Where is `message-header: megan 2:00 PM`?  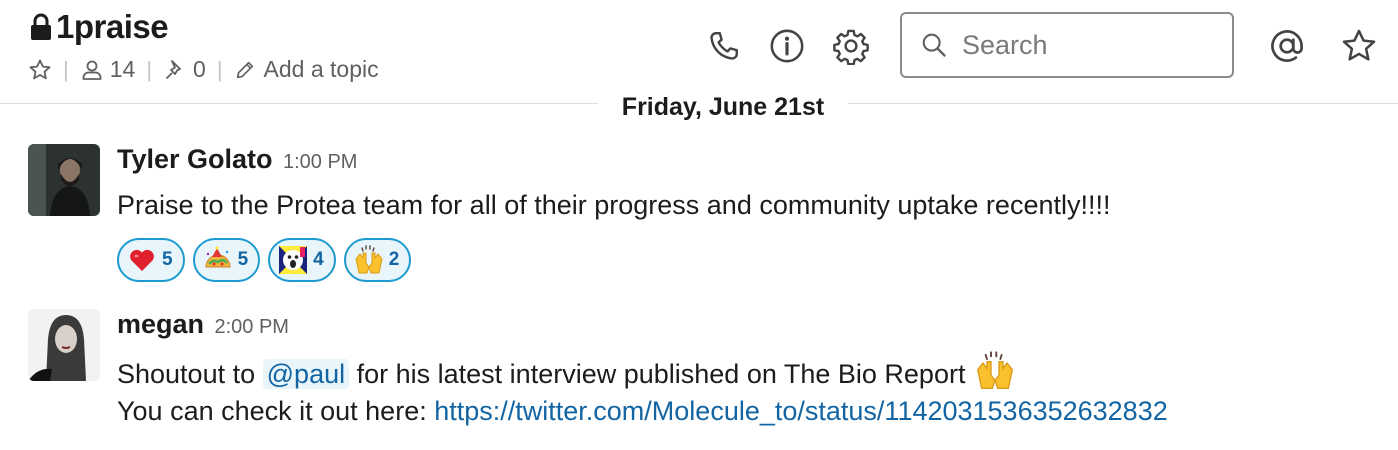 message-header: megan 2:00 PM is located at coordinates (203, 324).